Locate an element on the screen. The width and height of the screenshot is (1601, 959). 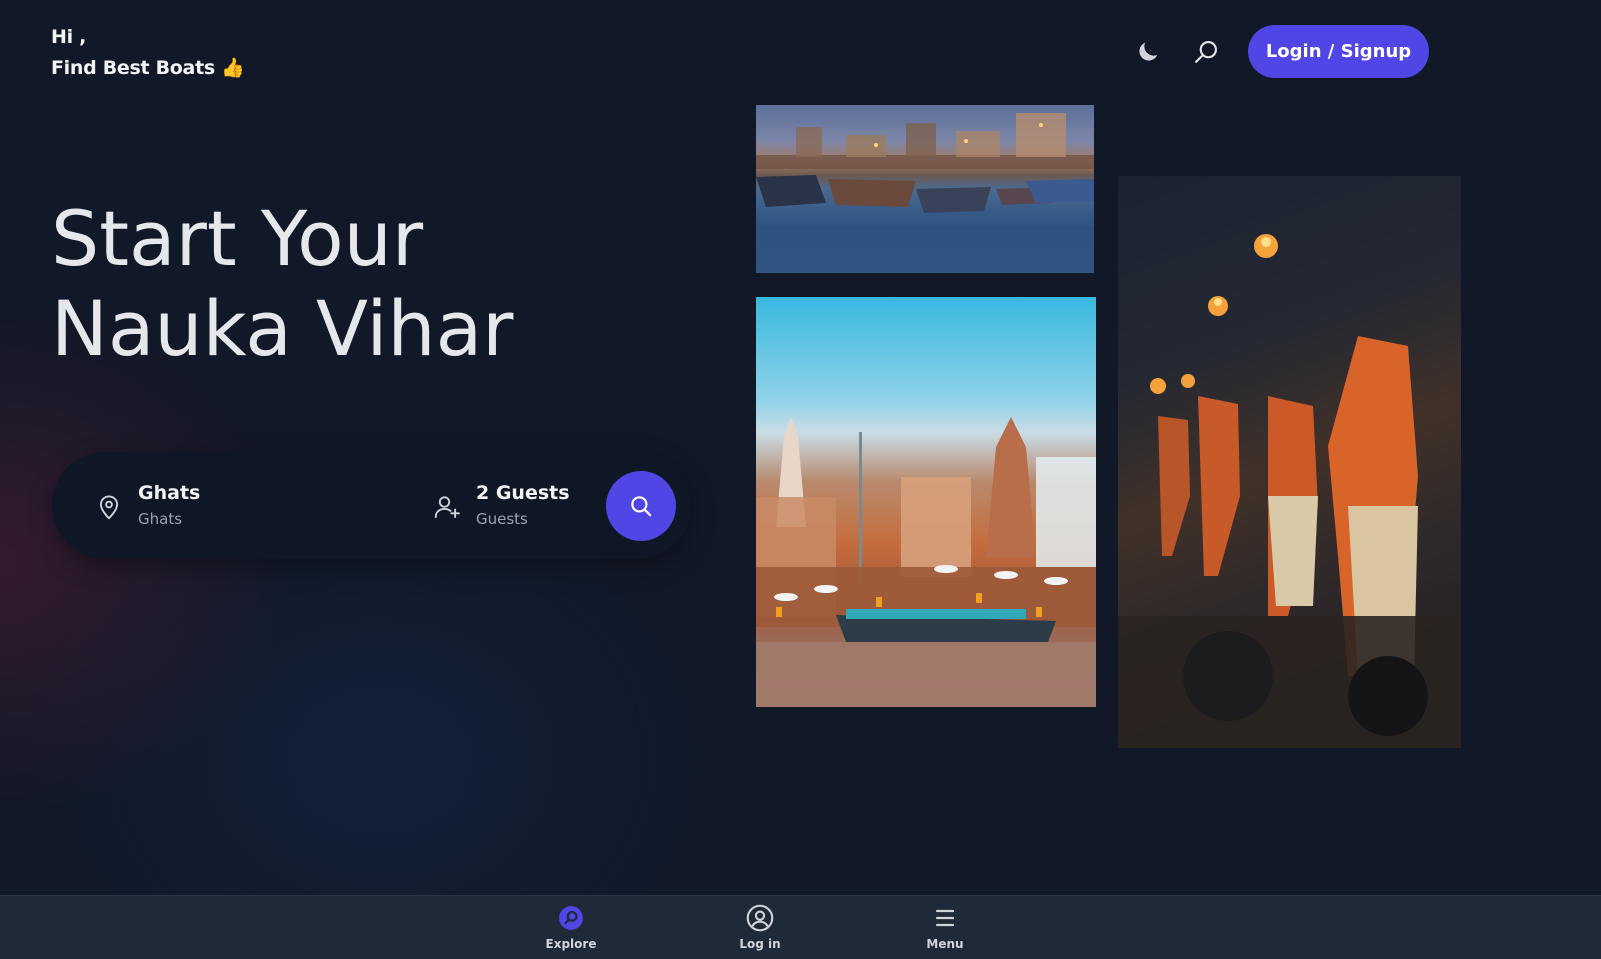
header-search-button is located at coordinates (1206, 52).